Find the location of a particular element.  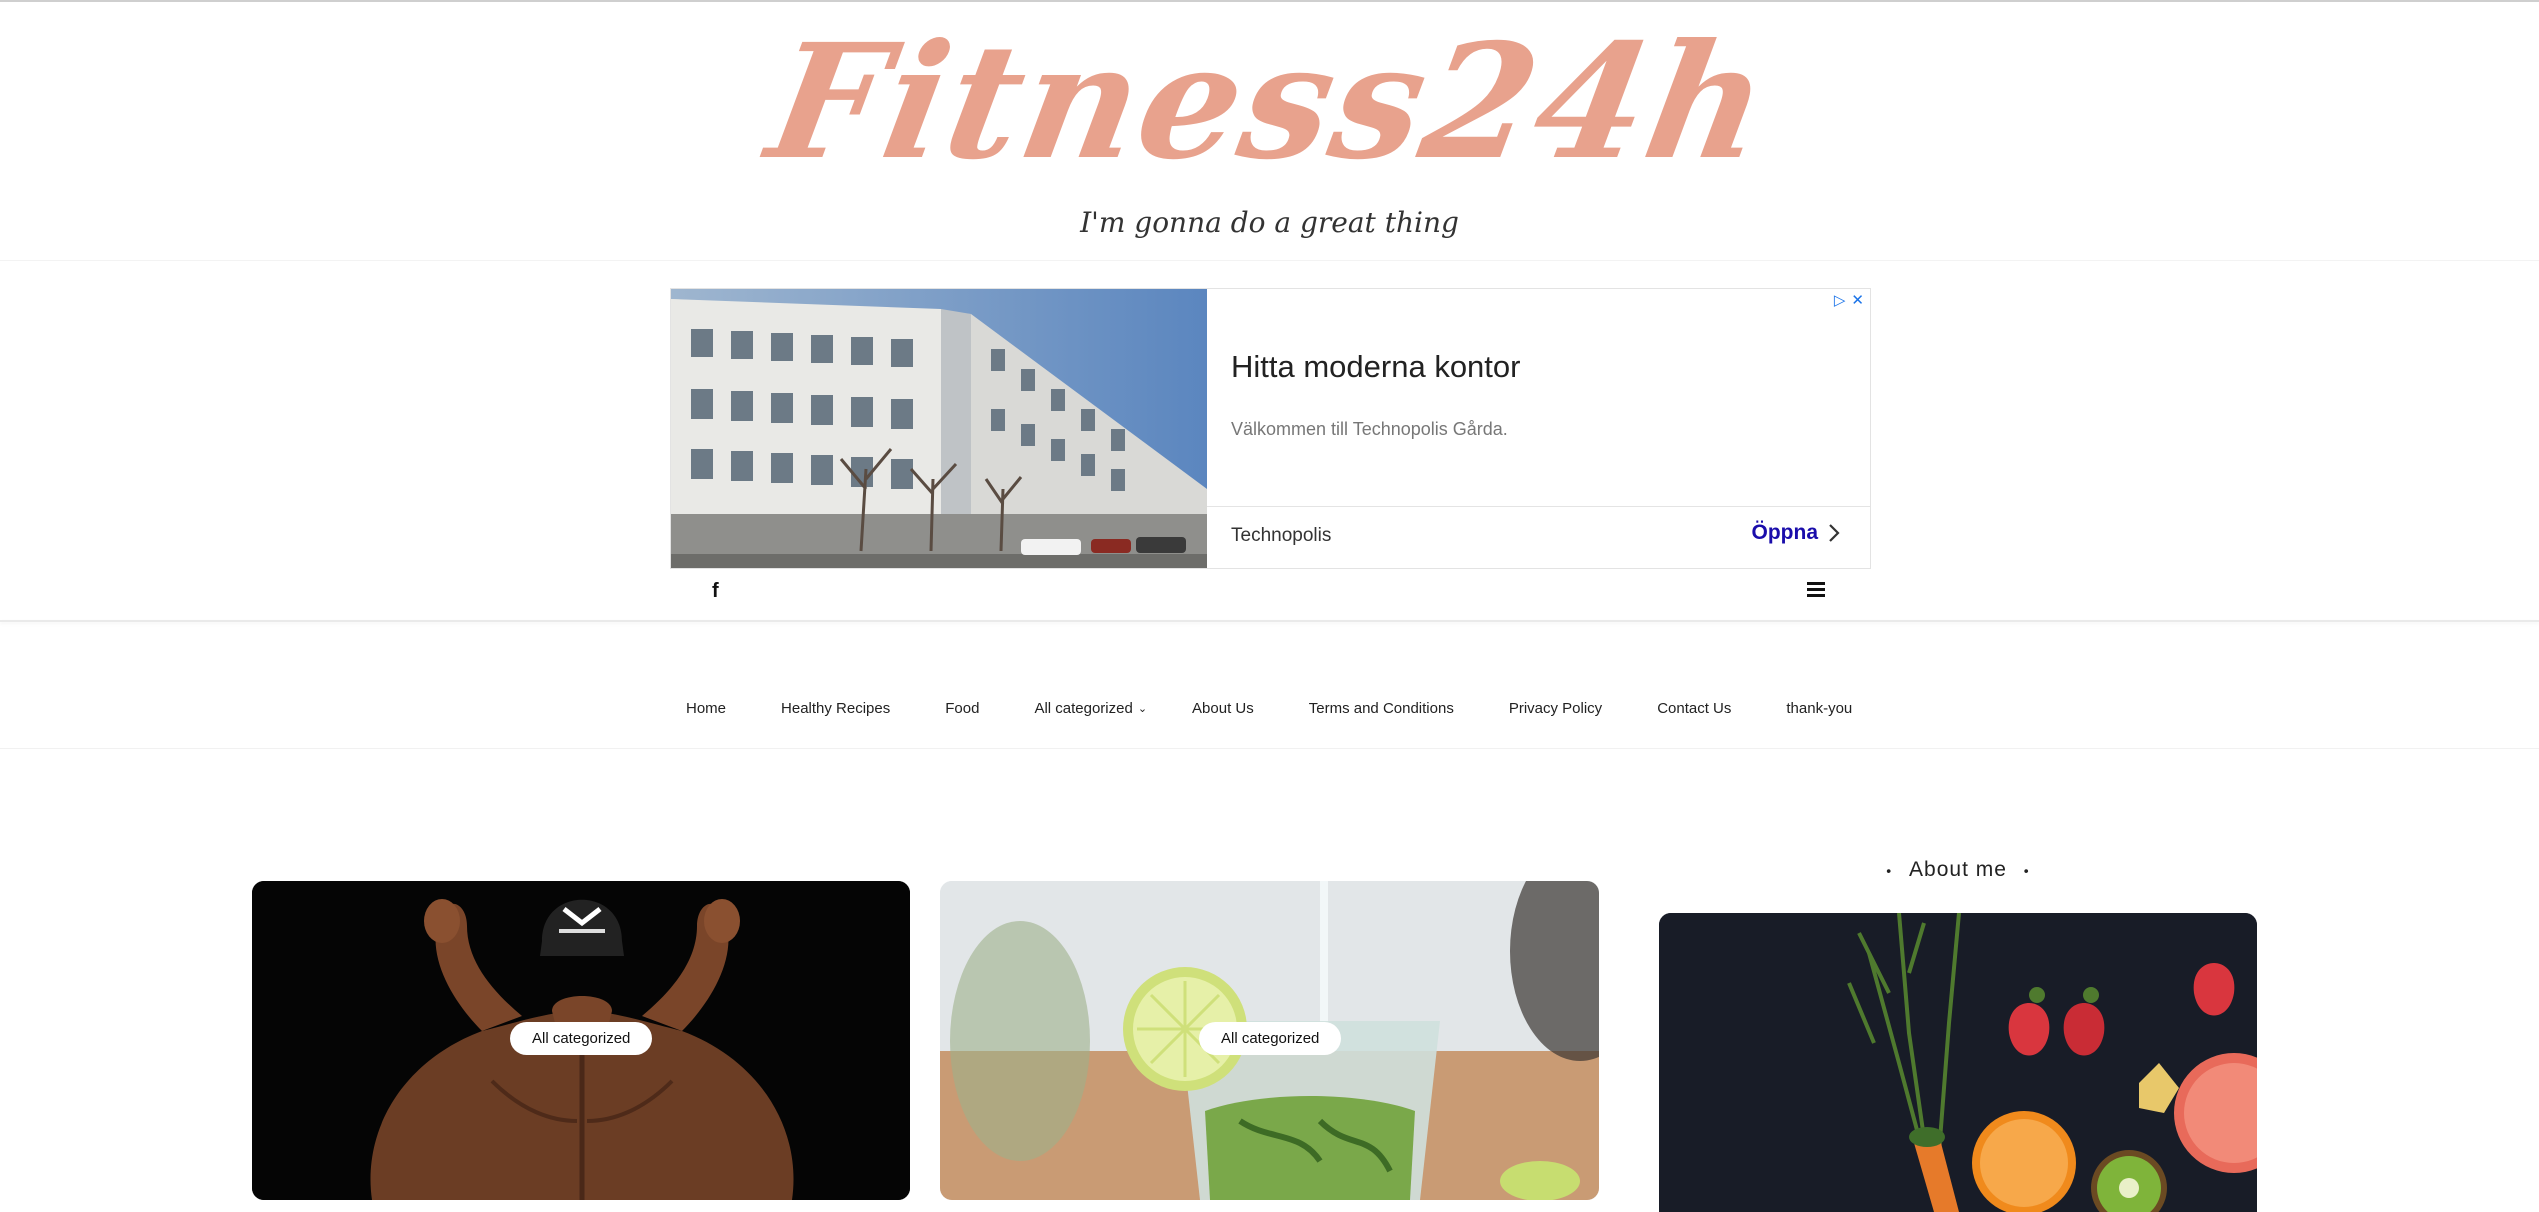

chevron-down-icon: ⌄ is located at coordinates (1142, 709).